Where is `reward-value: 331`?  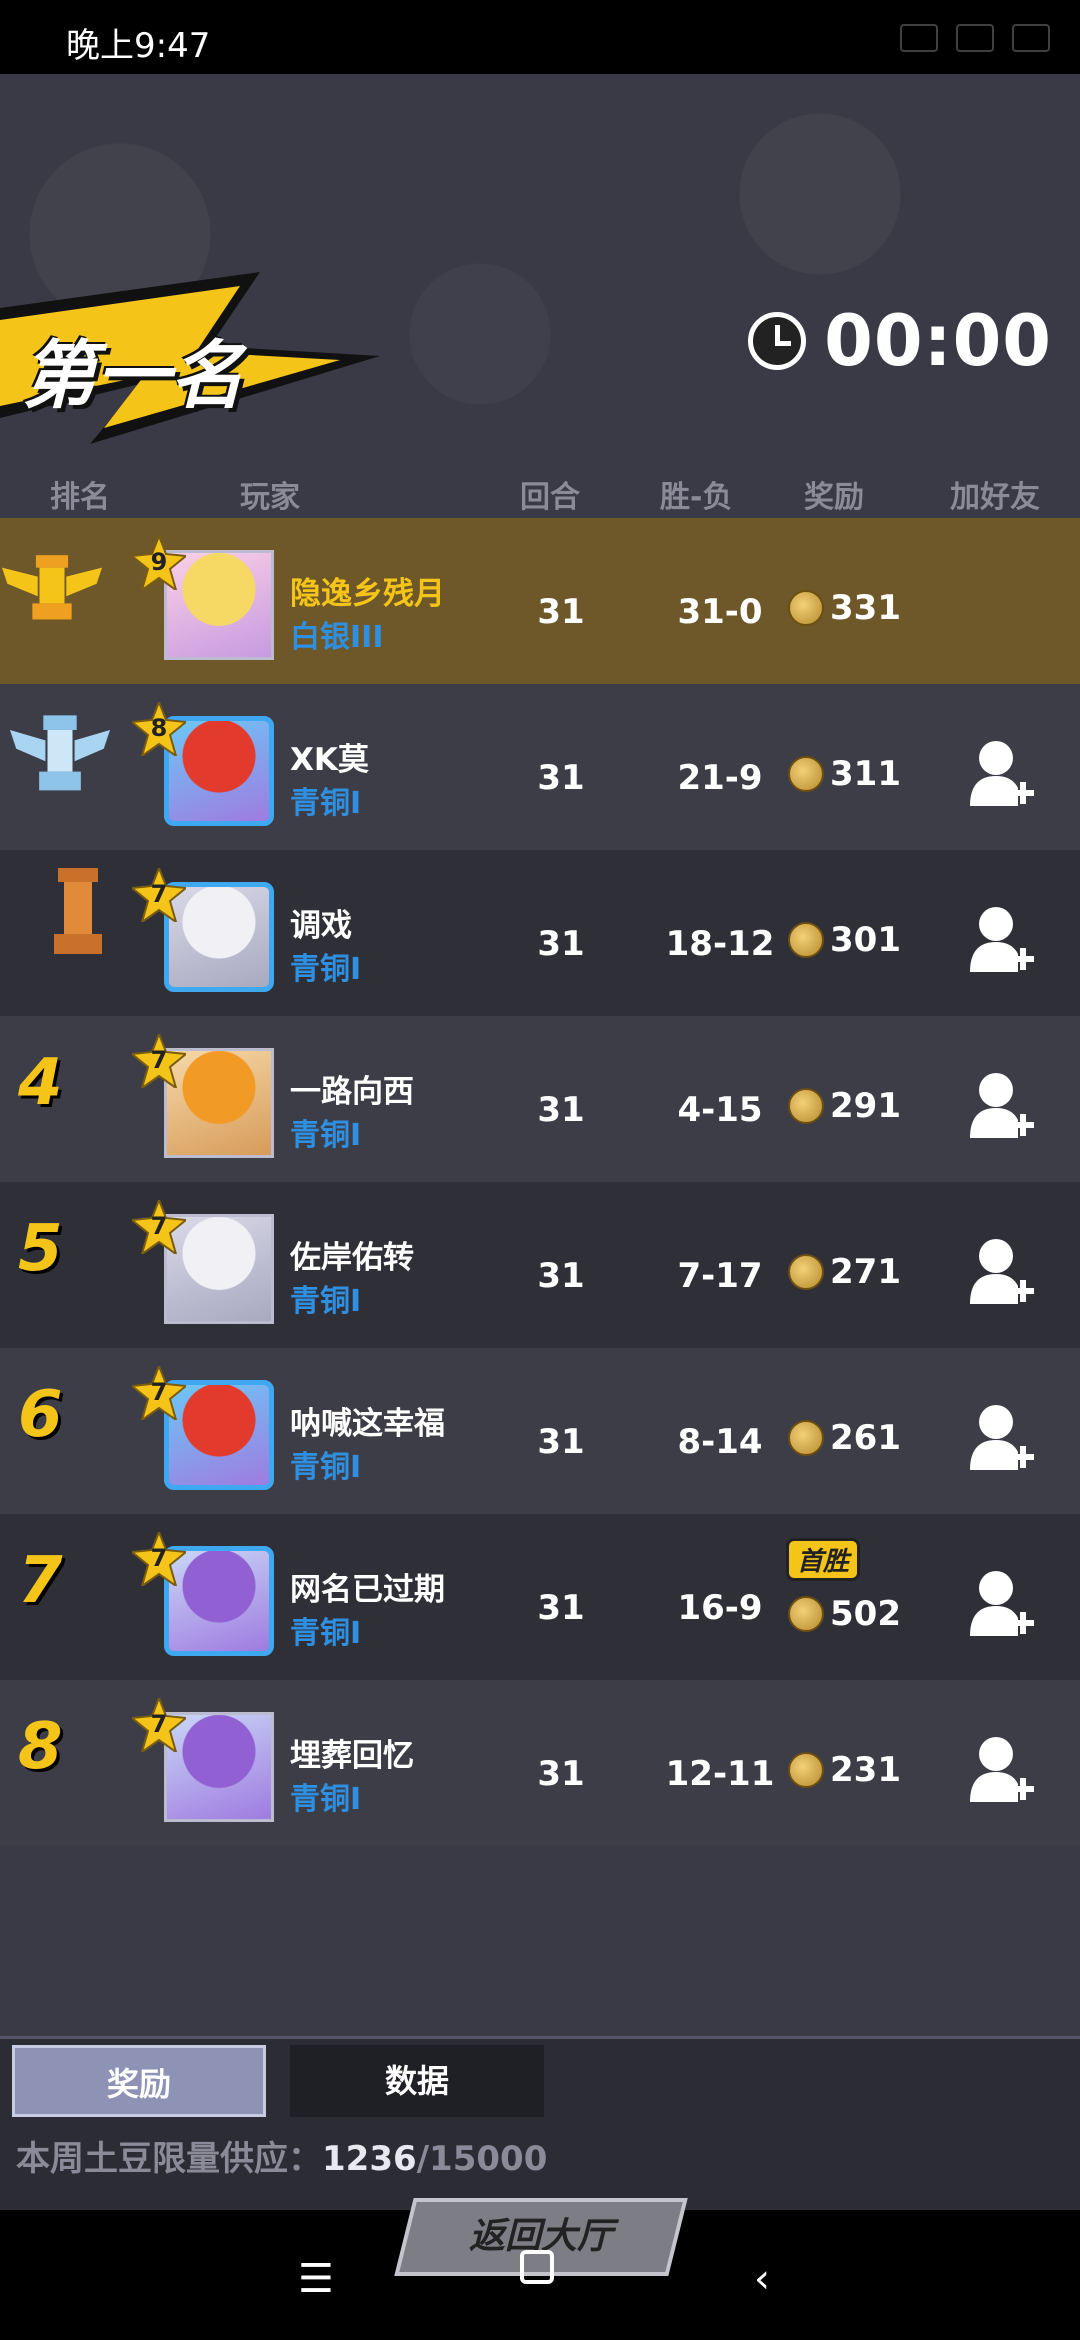
reward-value: 331 is located at coordinates (865, 608).